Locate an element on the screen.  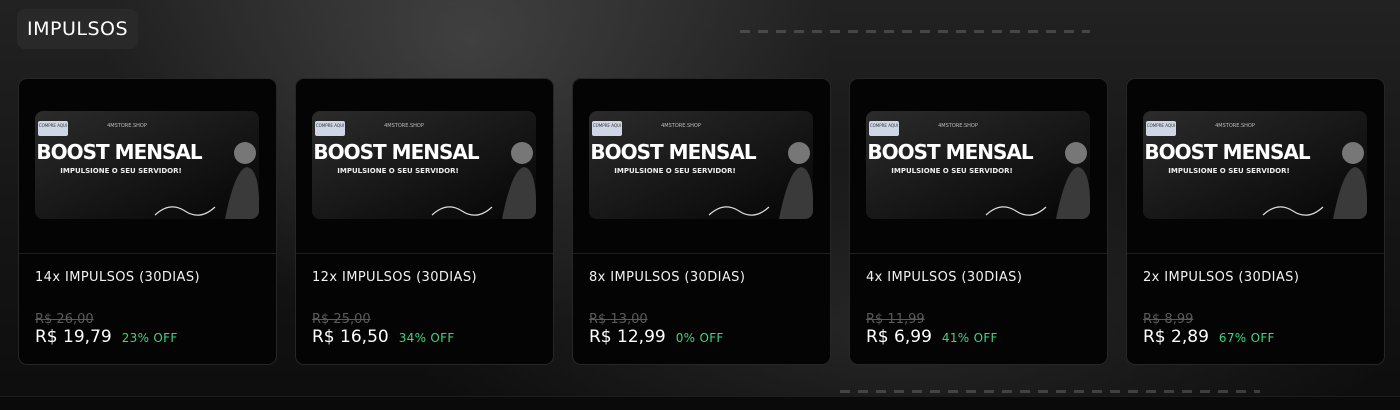
product-price: R$ 16,50 is located at coordinates (350, 337).